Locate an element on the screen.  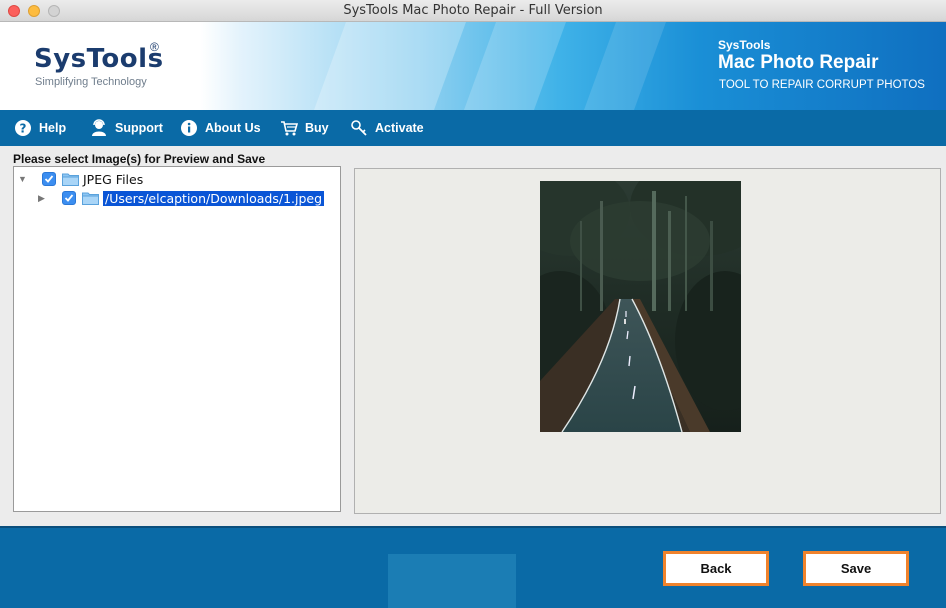
expand-triangle-icon: ▼ is located at coordinates (23, 179).